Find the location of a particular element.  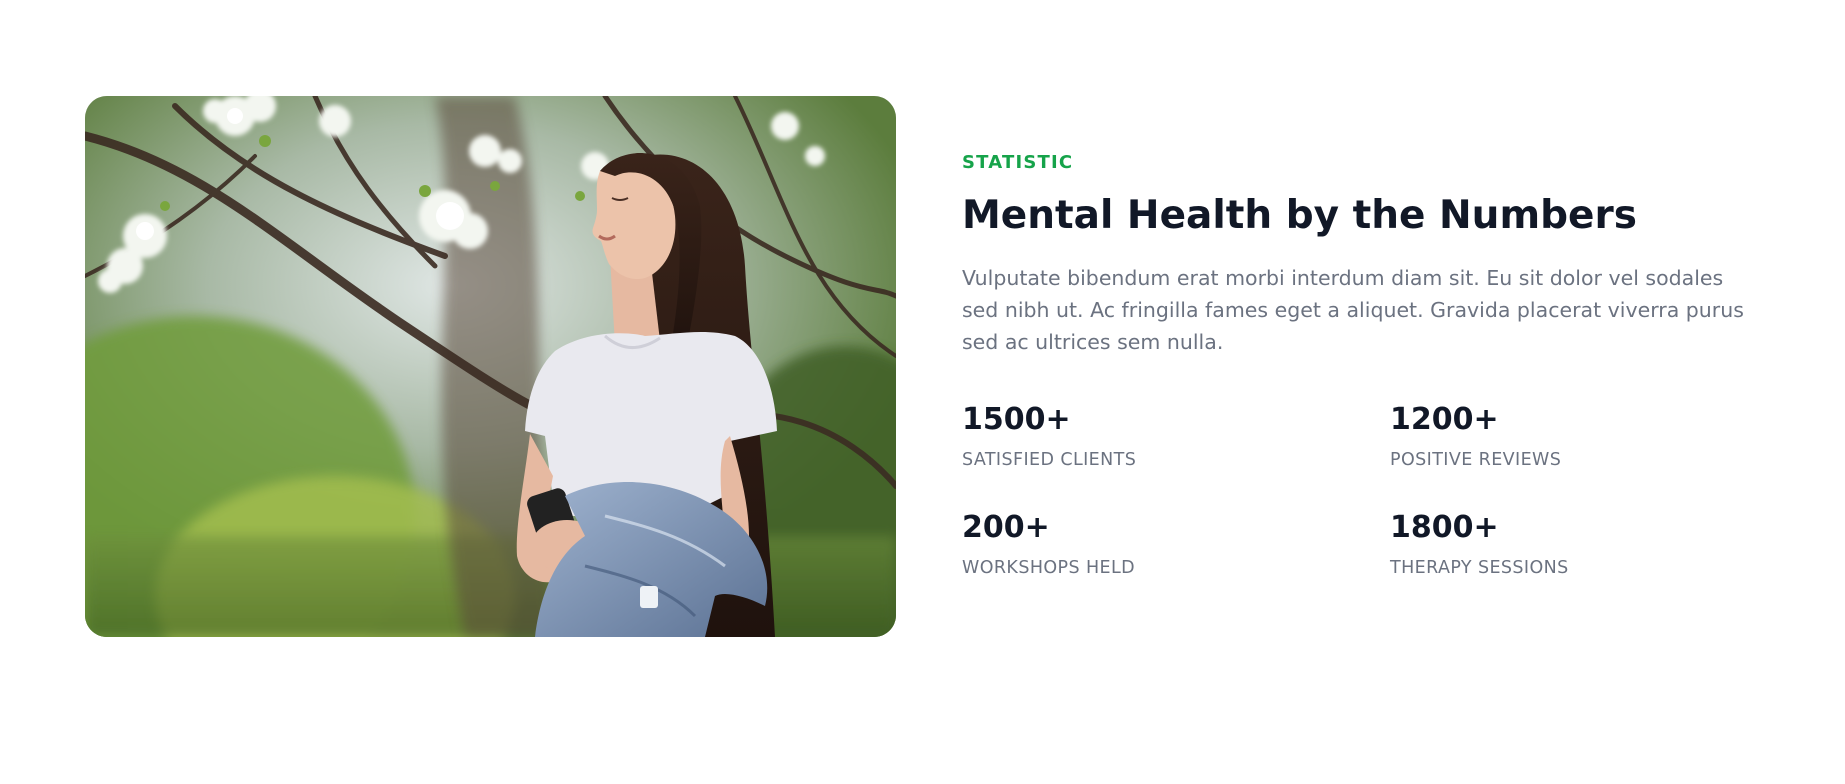

stat-workshops-held: 200+ WORKSHOPS HELD is located at coordinates (1142, 544).